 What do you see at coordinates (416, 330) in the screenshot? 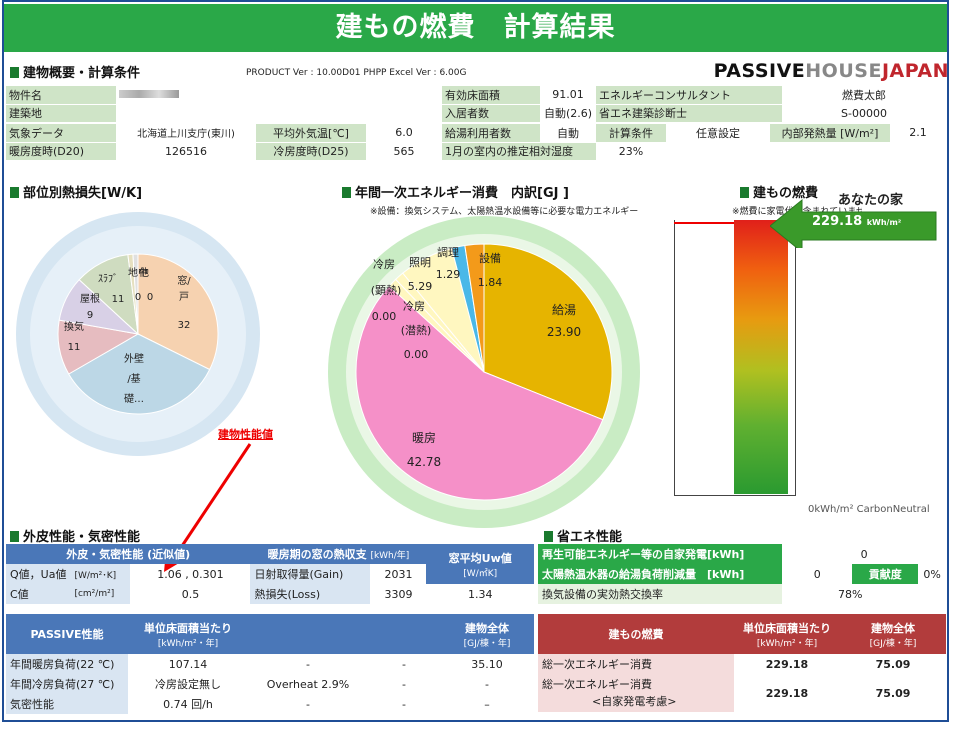
I see `label-cooling-lat: (潜熱)` at bounding box center [416, 330].